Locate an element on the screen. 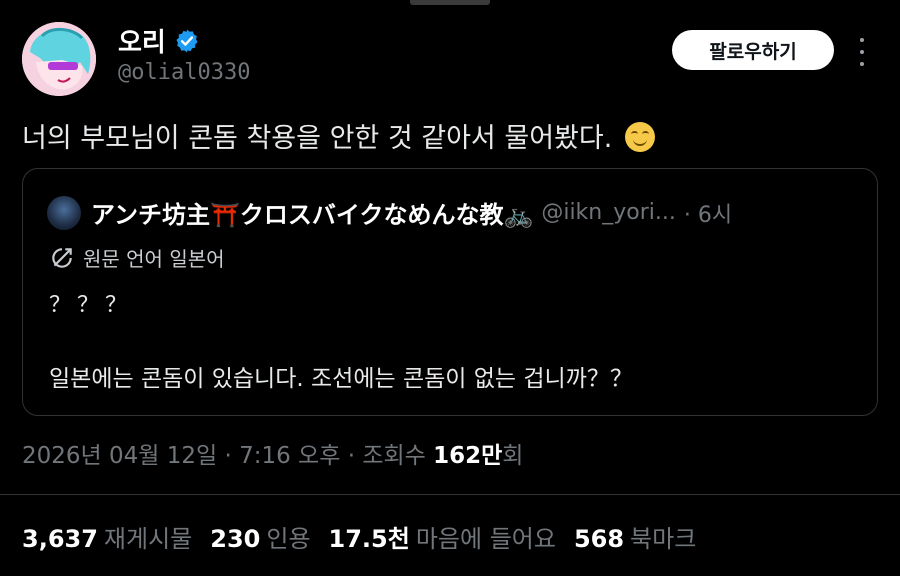 Image resolution: width=900 pixels, height=576 pixels. translate-label: 원문 언어 일본어 is located at coordinates (154, 259).